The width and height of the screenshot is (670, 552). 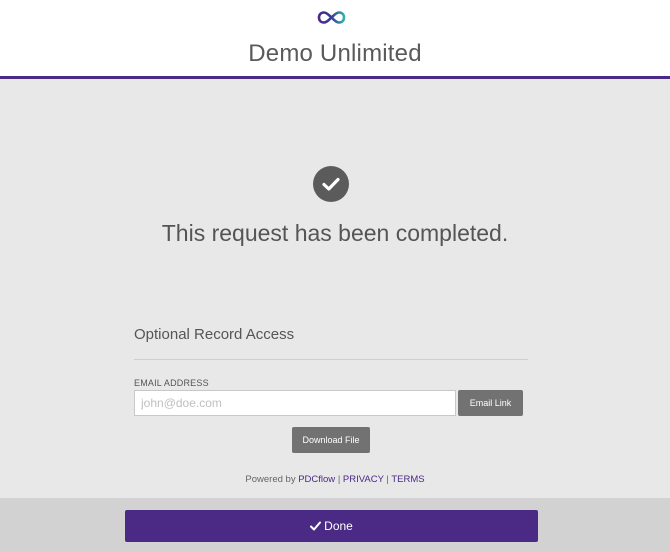 I want to click on email-link-button: Email Link, so click(x=490, y=403).